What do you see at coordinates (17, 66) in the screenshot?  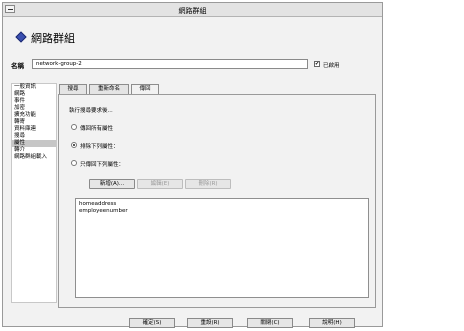 I see `name-label: 名稱` at bounding box center [17, 66].